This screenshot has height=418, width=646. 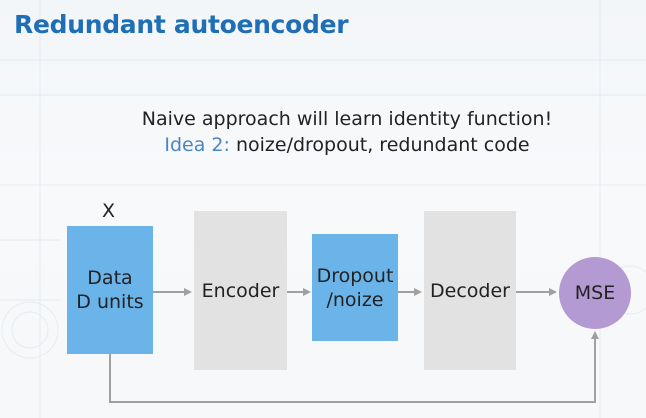 I want to click on encoder-block: Encoder, so click(x=240, y=290).